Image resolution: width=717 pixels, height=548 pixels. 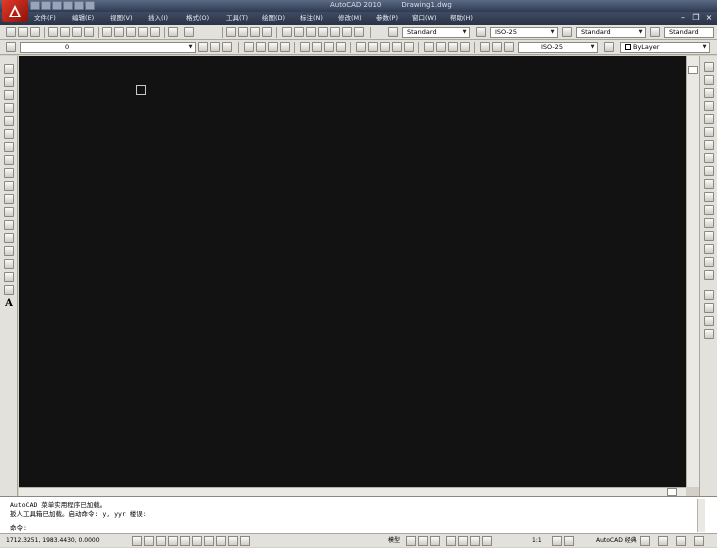 I want to click on stretch-icon, so click(x=709, y=171).